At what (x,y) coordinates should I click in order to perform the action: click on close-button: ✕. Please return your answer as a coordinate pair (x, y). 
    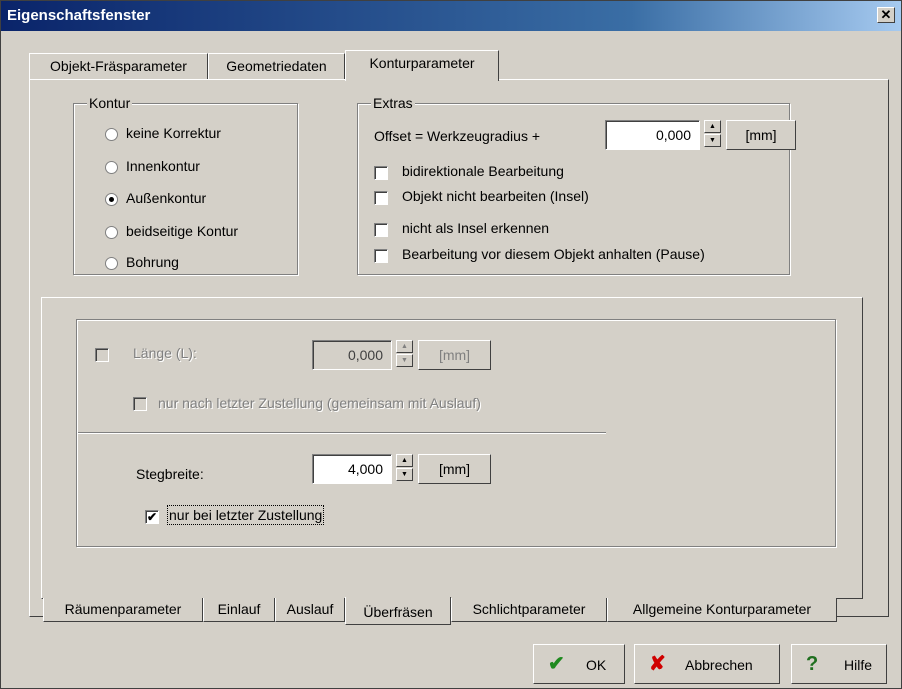
    Looking at the image, I should click on (886, 15).